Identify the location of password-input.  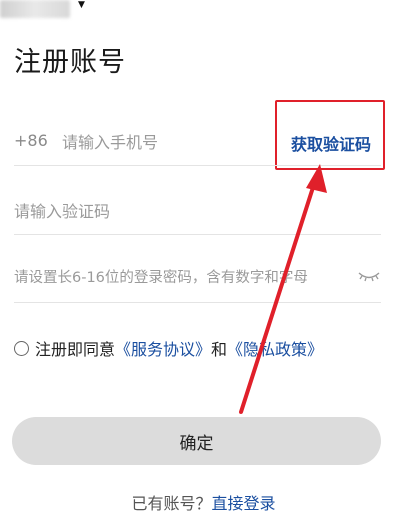
(179, 278).